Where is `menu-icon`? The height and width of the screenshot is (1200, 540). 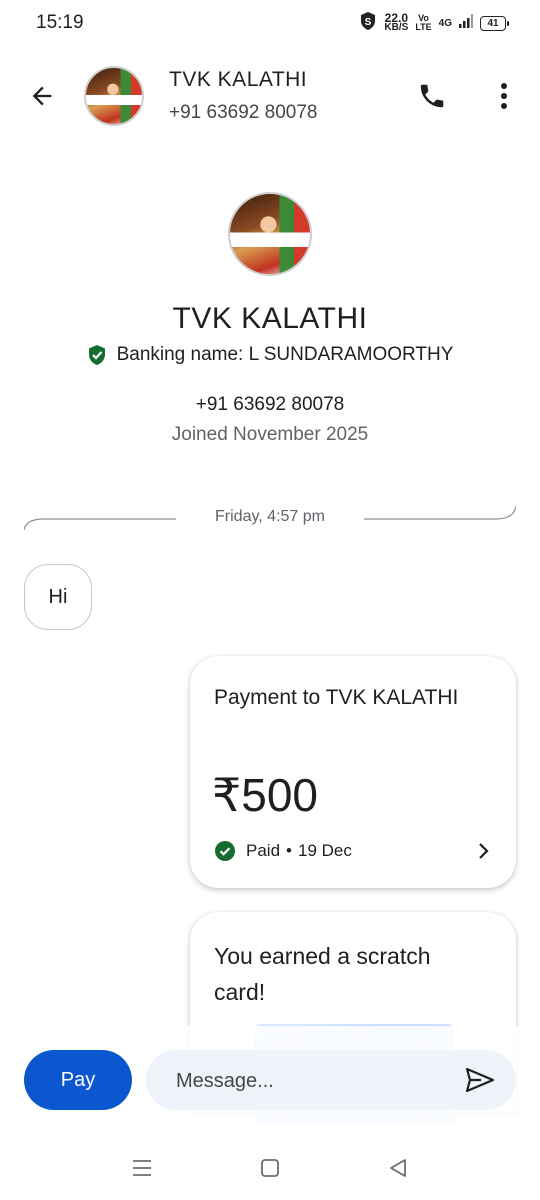 menu-icon is located at coordinates (142, 1168).